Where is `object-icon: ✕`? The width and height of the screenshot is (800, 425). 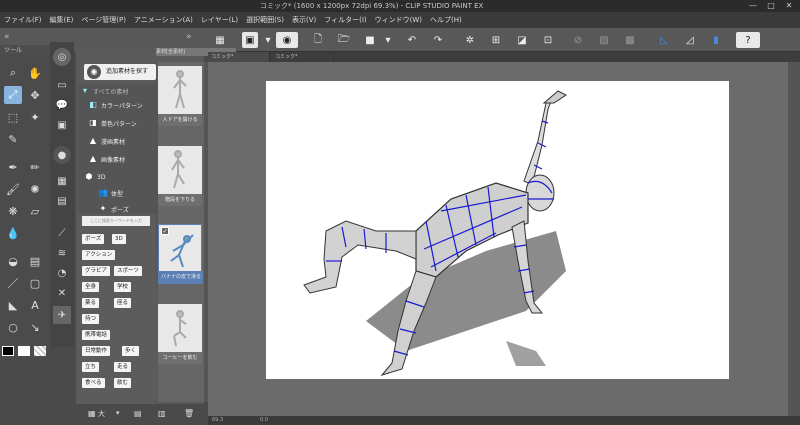
object-icon: ✕ is located at coordinates (62, 293).